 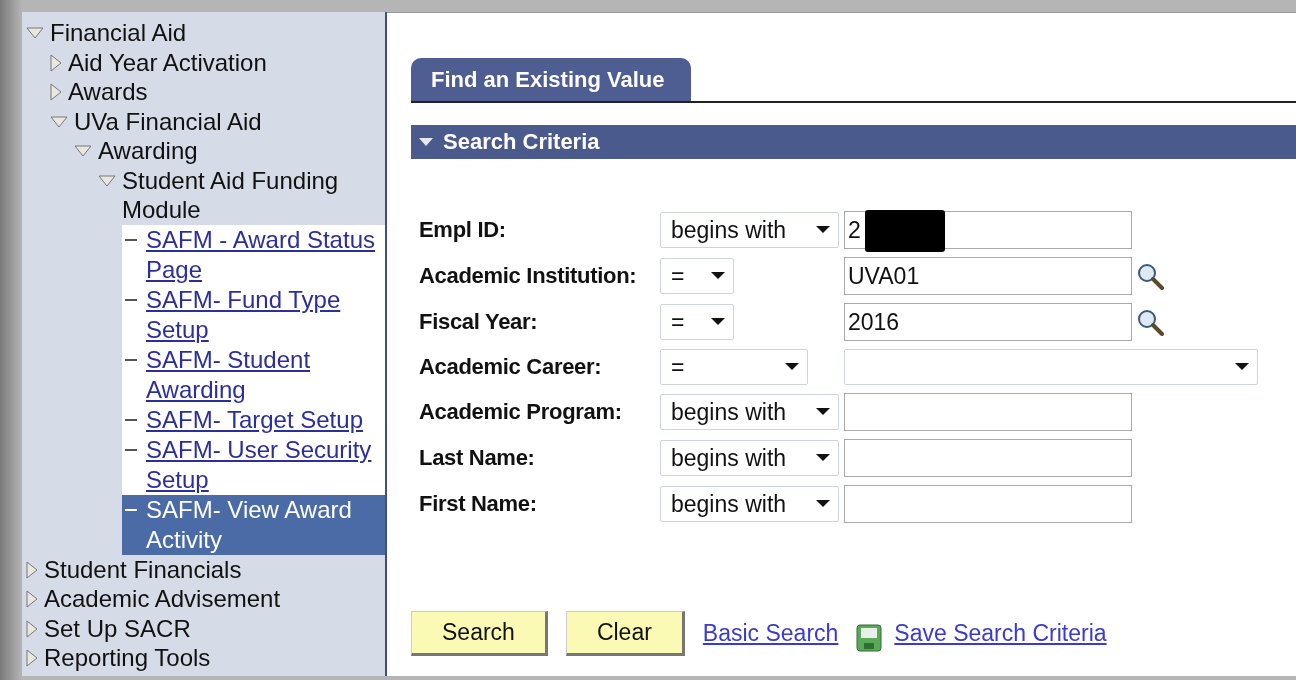 I want to click on field-label: Last Name:, so click(x=477, y=458).